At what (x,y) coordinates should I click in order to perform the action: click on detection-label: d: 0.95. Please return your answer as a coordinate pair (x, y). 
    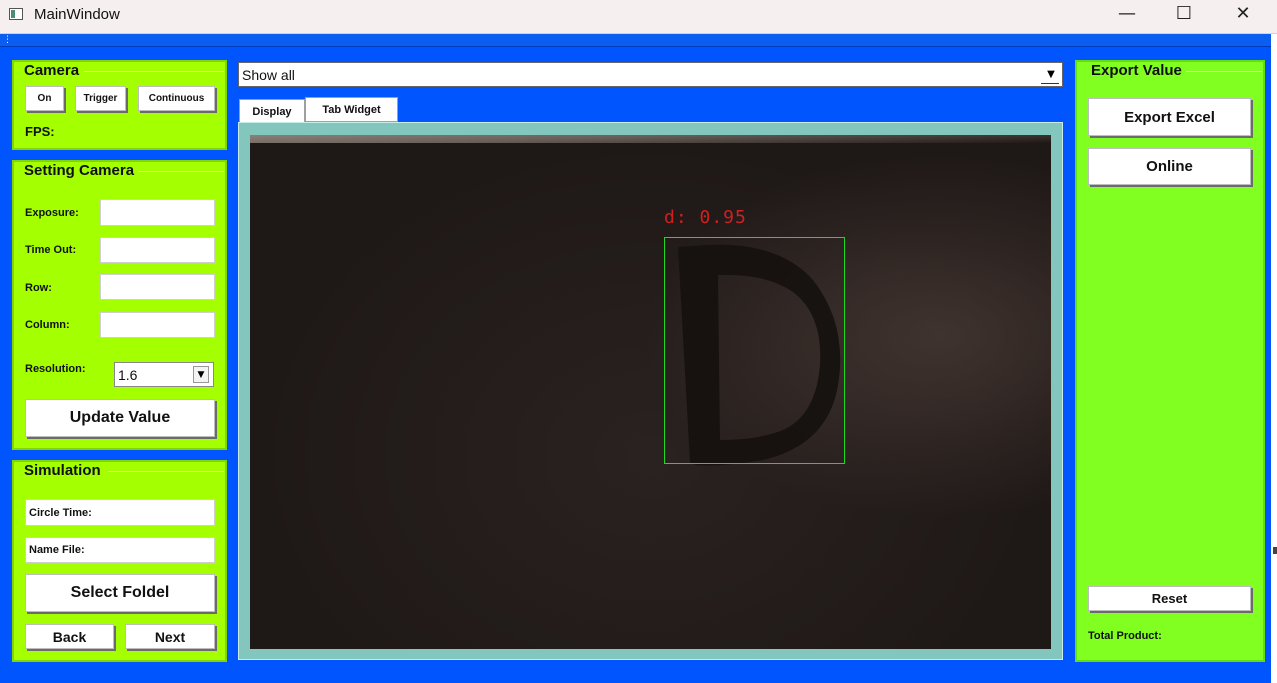
    Looking at the image, I should click on (705, 217).